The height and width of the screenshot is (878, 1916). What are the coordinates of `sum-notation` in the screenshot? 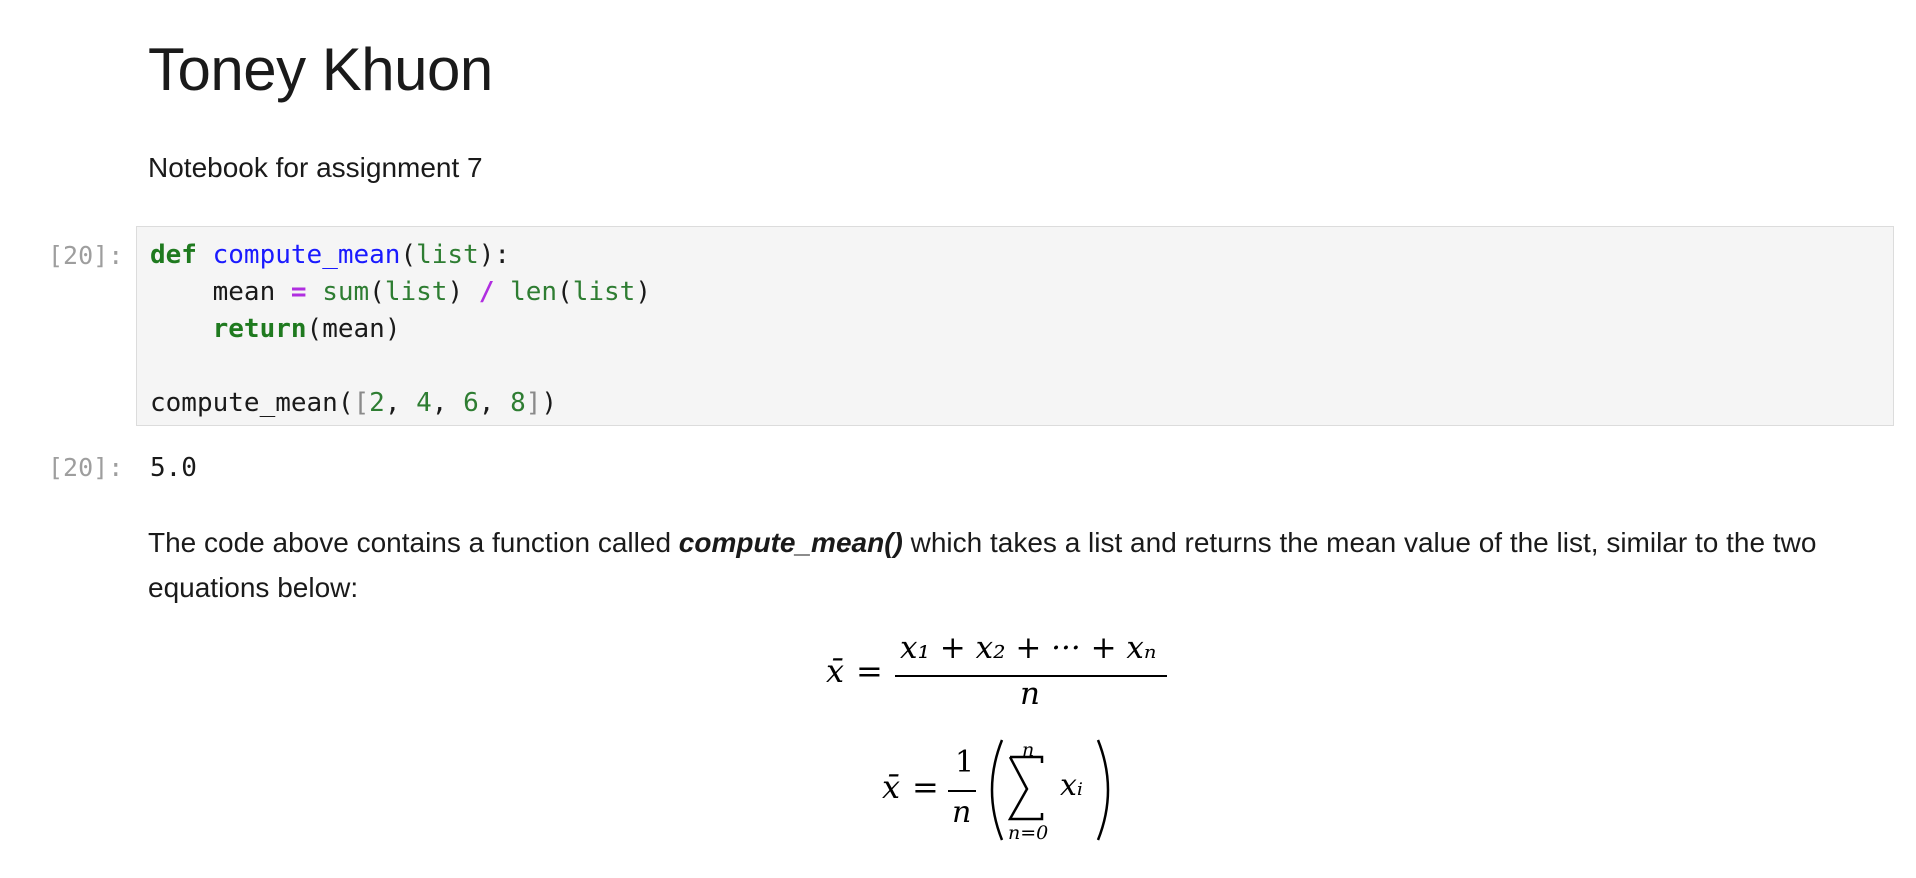 It's located at (1050, 790).